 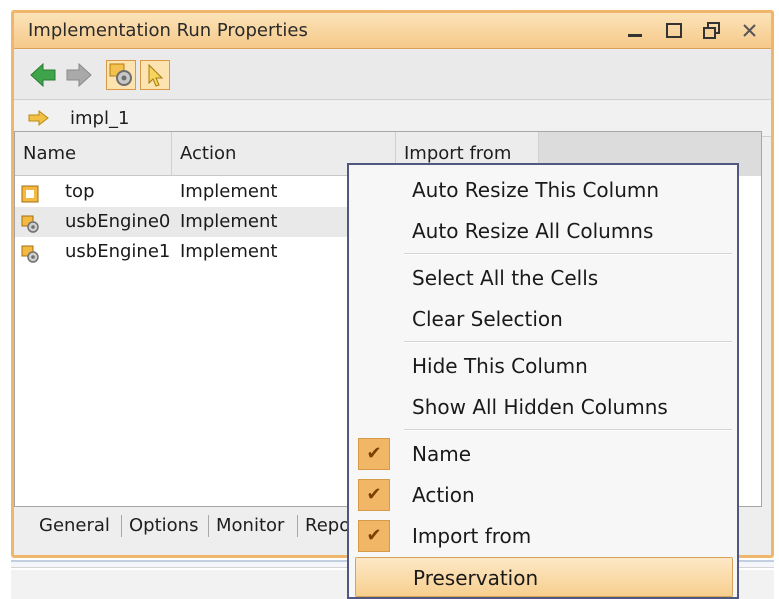 What do you see at coordinates (80, 191) in the screenshot?
I see `row-name: top` at bounding box center [80, 191].